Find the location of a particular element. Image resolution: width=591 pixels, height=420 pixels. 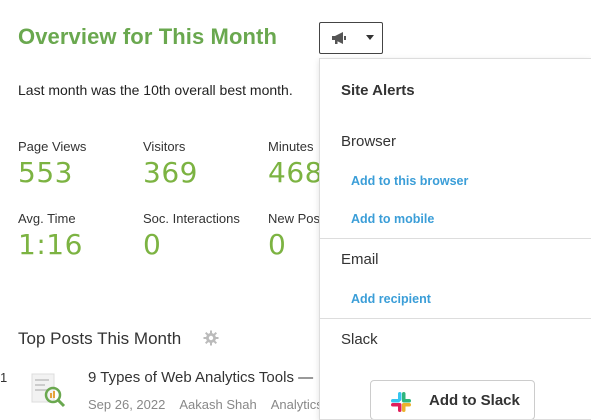

site-alerts-heading: Site Alerts is located at coordinates (378, 90).